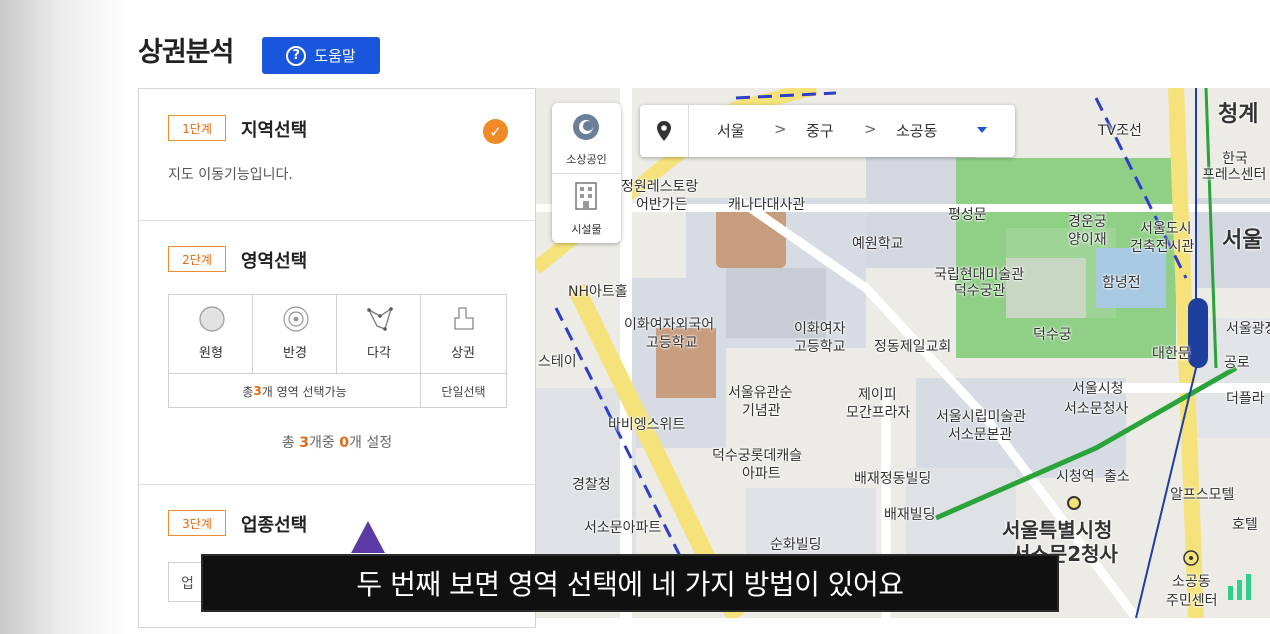  What do you see at coordinates (1096, 409) in the screenshot?
I see `map-label: 서소문청사` at bounding box center [1096, 409].